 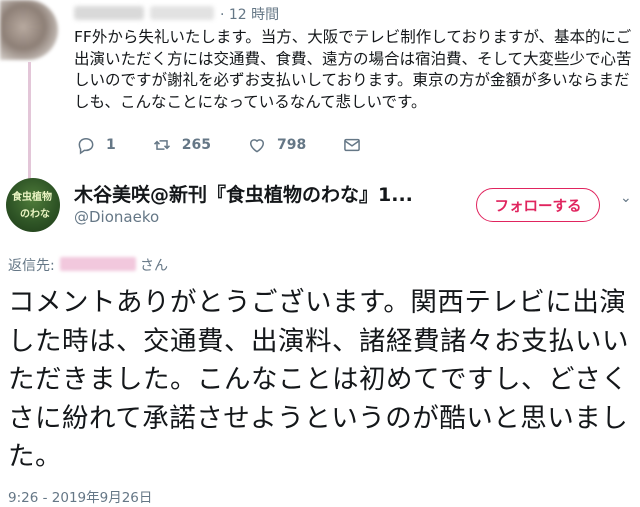 I want to click on reply-icon, so click(x=86, y=146).